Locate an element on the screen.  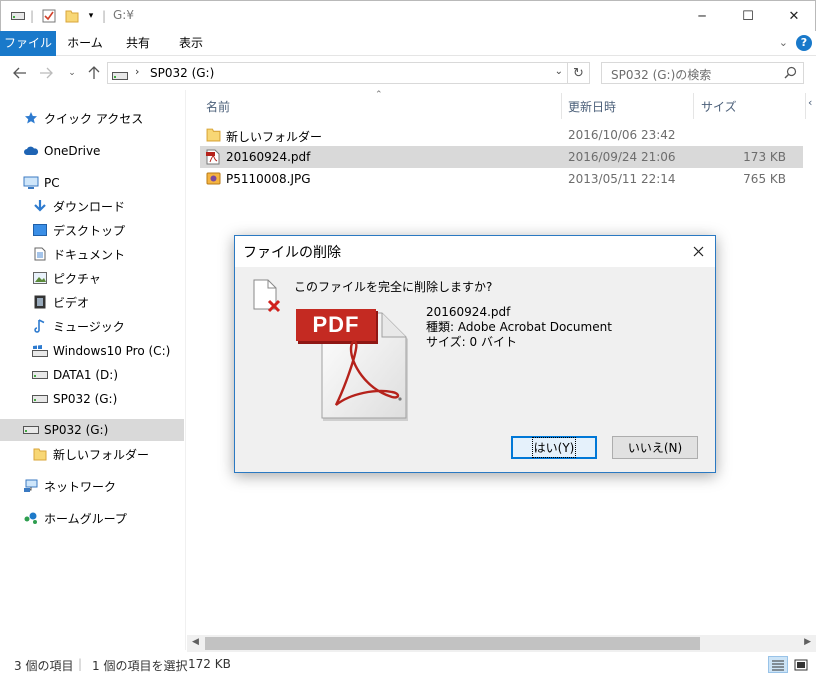
image-file-icon is located at coordinates (213, 180).